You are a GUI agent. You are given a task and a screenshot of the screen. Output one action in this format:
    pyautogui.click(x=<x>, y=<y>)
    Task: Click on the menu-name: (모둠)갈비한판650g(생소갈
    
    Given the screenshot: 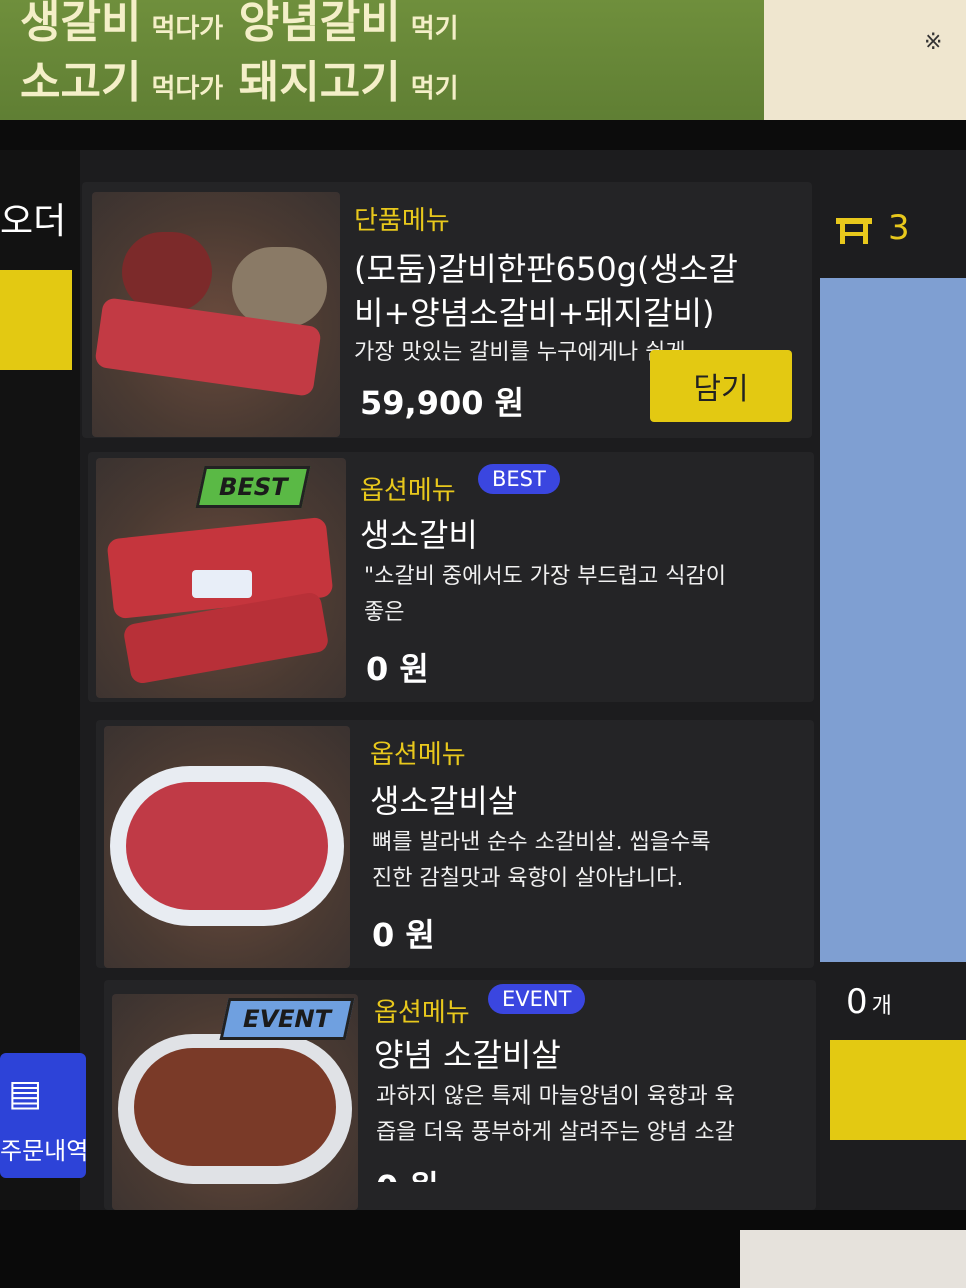 What is the action you would take?
    pyautogui.click(x=546, y=269)
    